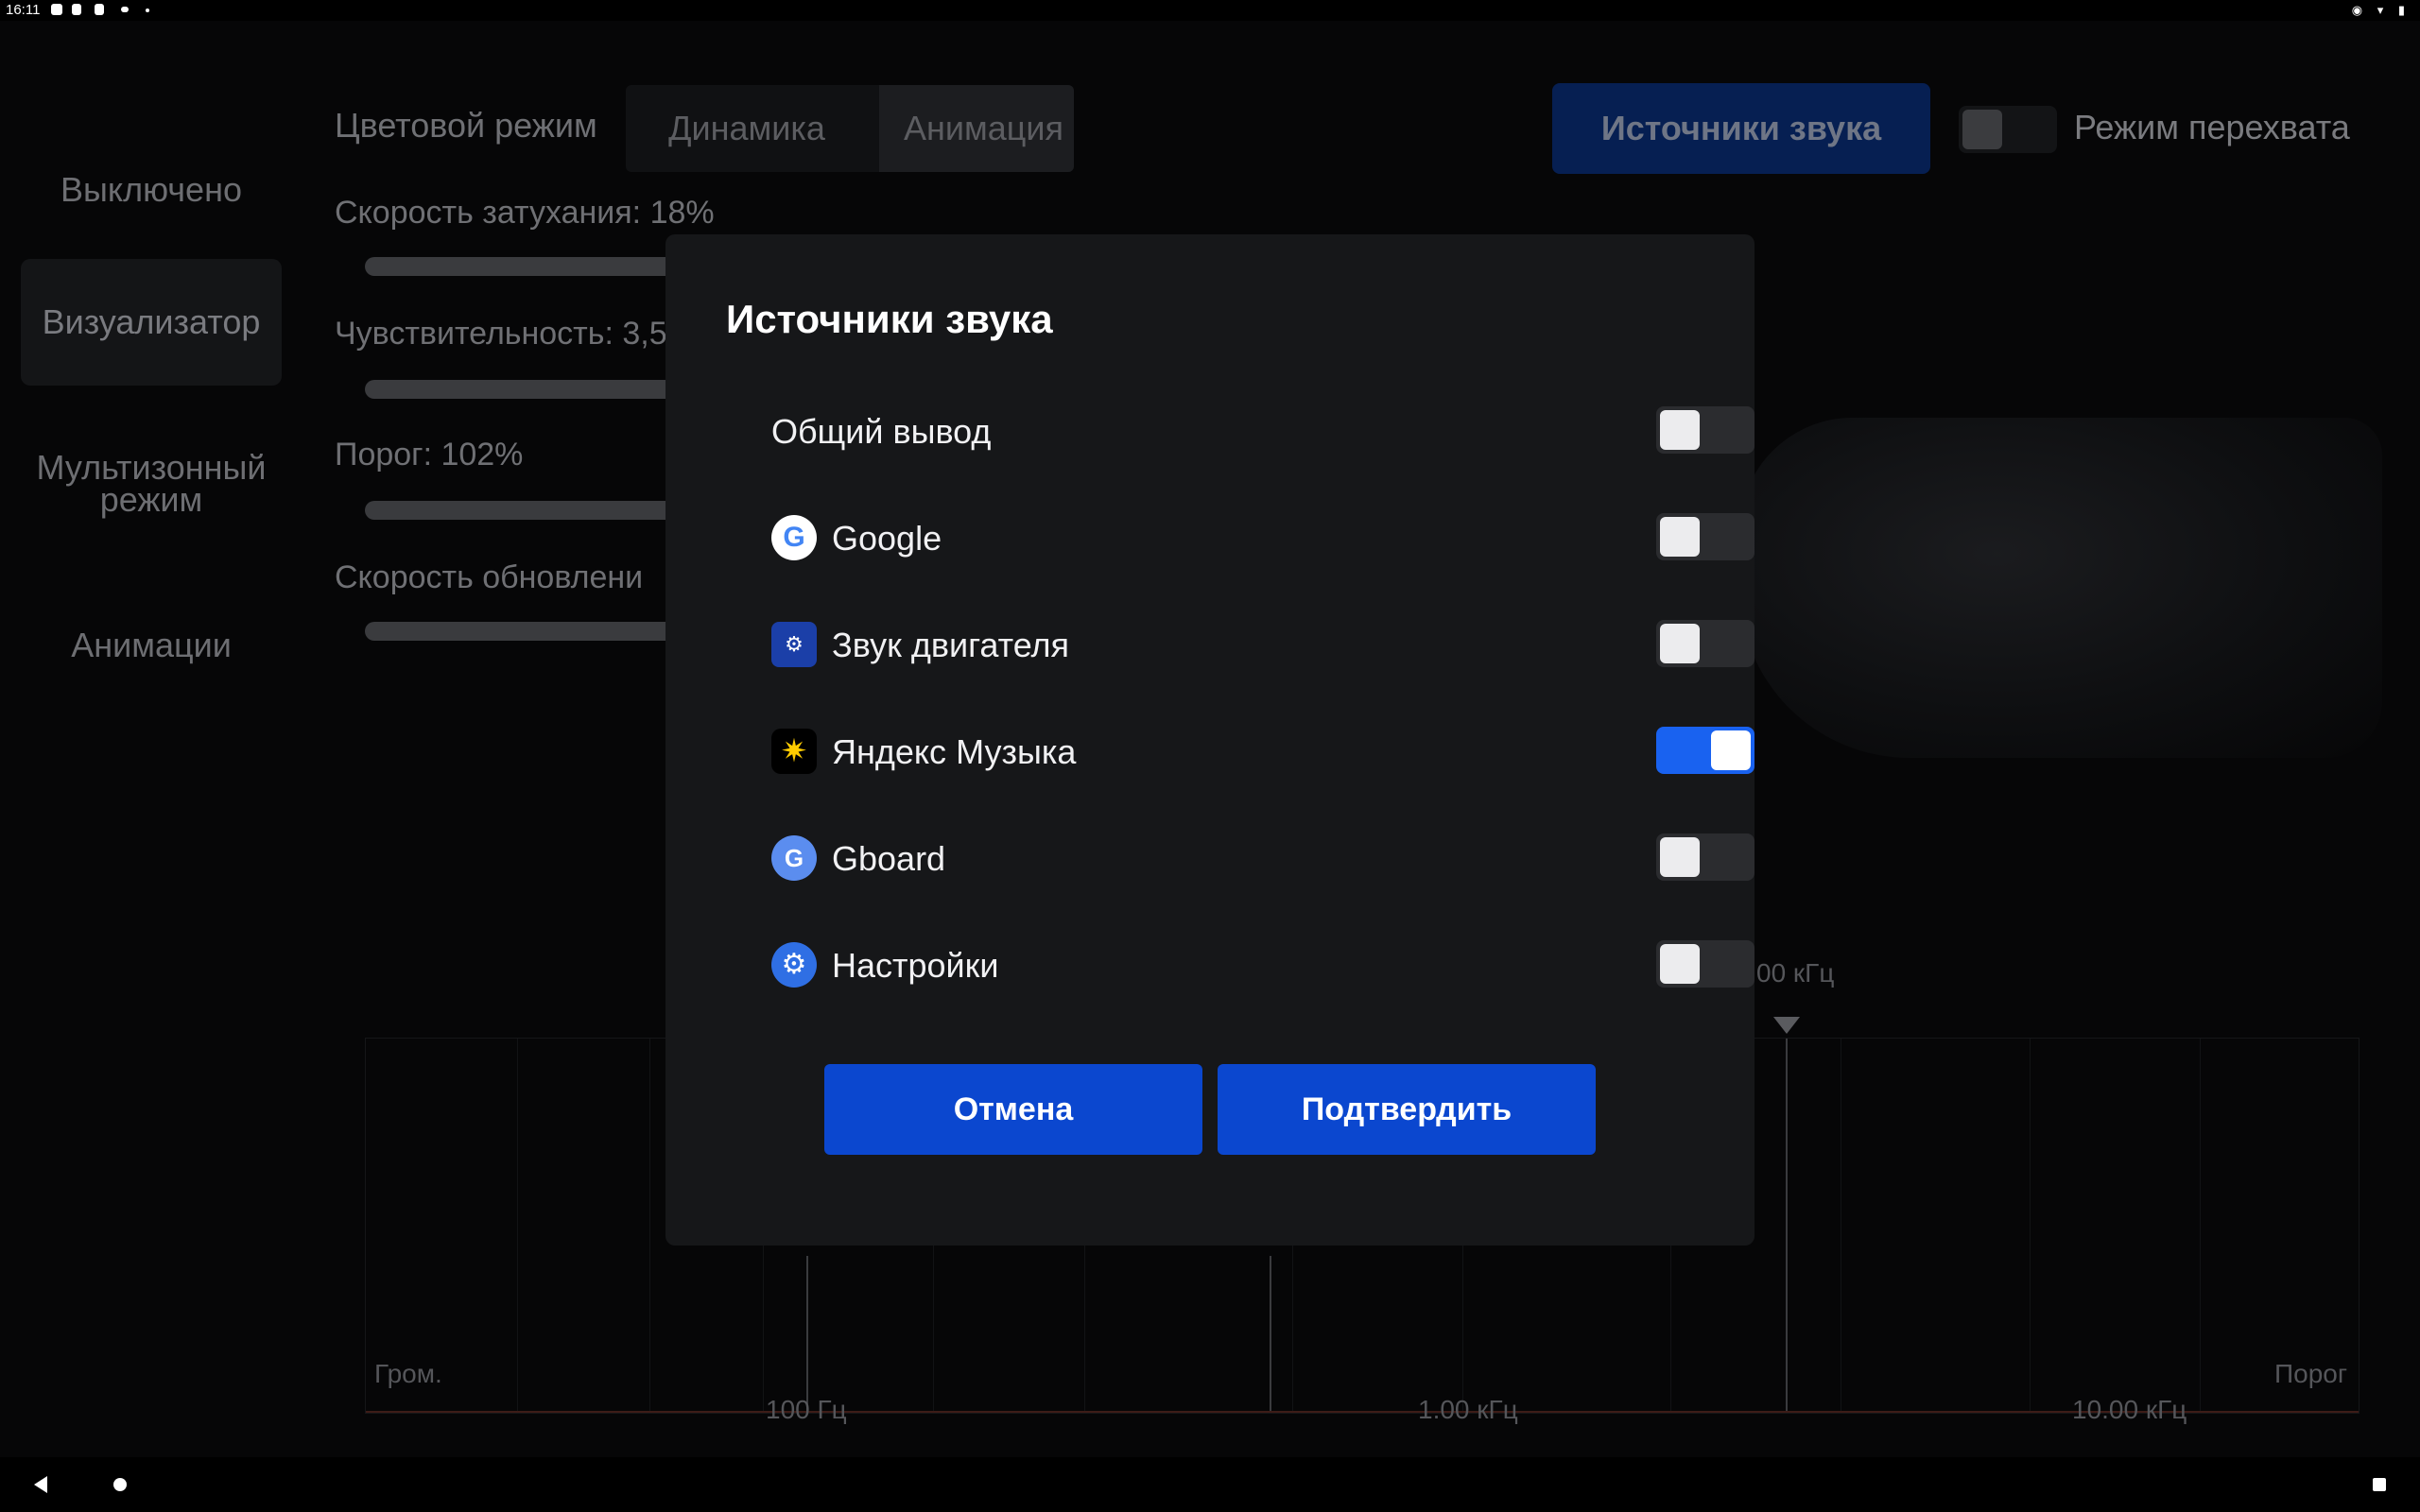 Image resolution: width=2420 pixels, height=1512 pixels. I want to click on source-row-gboard: G Gboard, so click(1262, 859).